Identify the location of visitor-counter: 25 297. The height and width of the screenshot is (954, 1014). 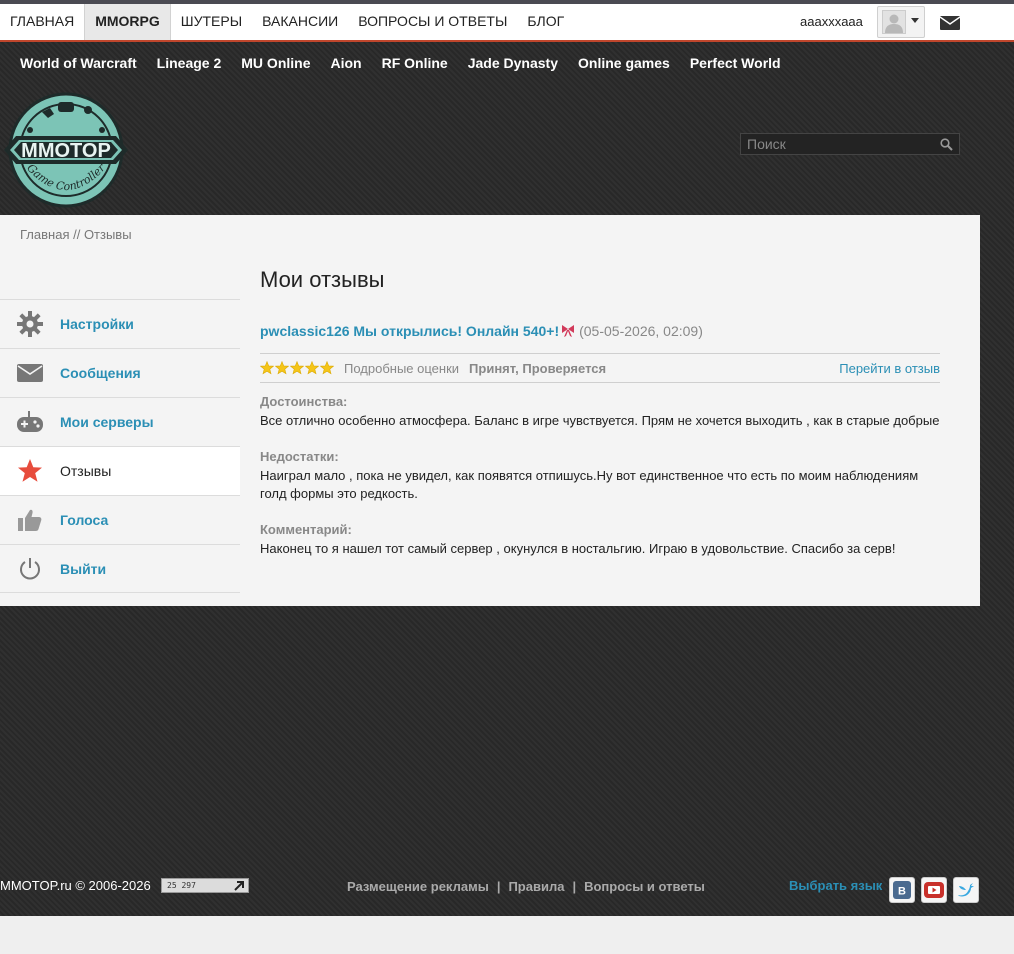
(205, 885).